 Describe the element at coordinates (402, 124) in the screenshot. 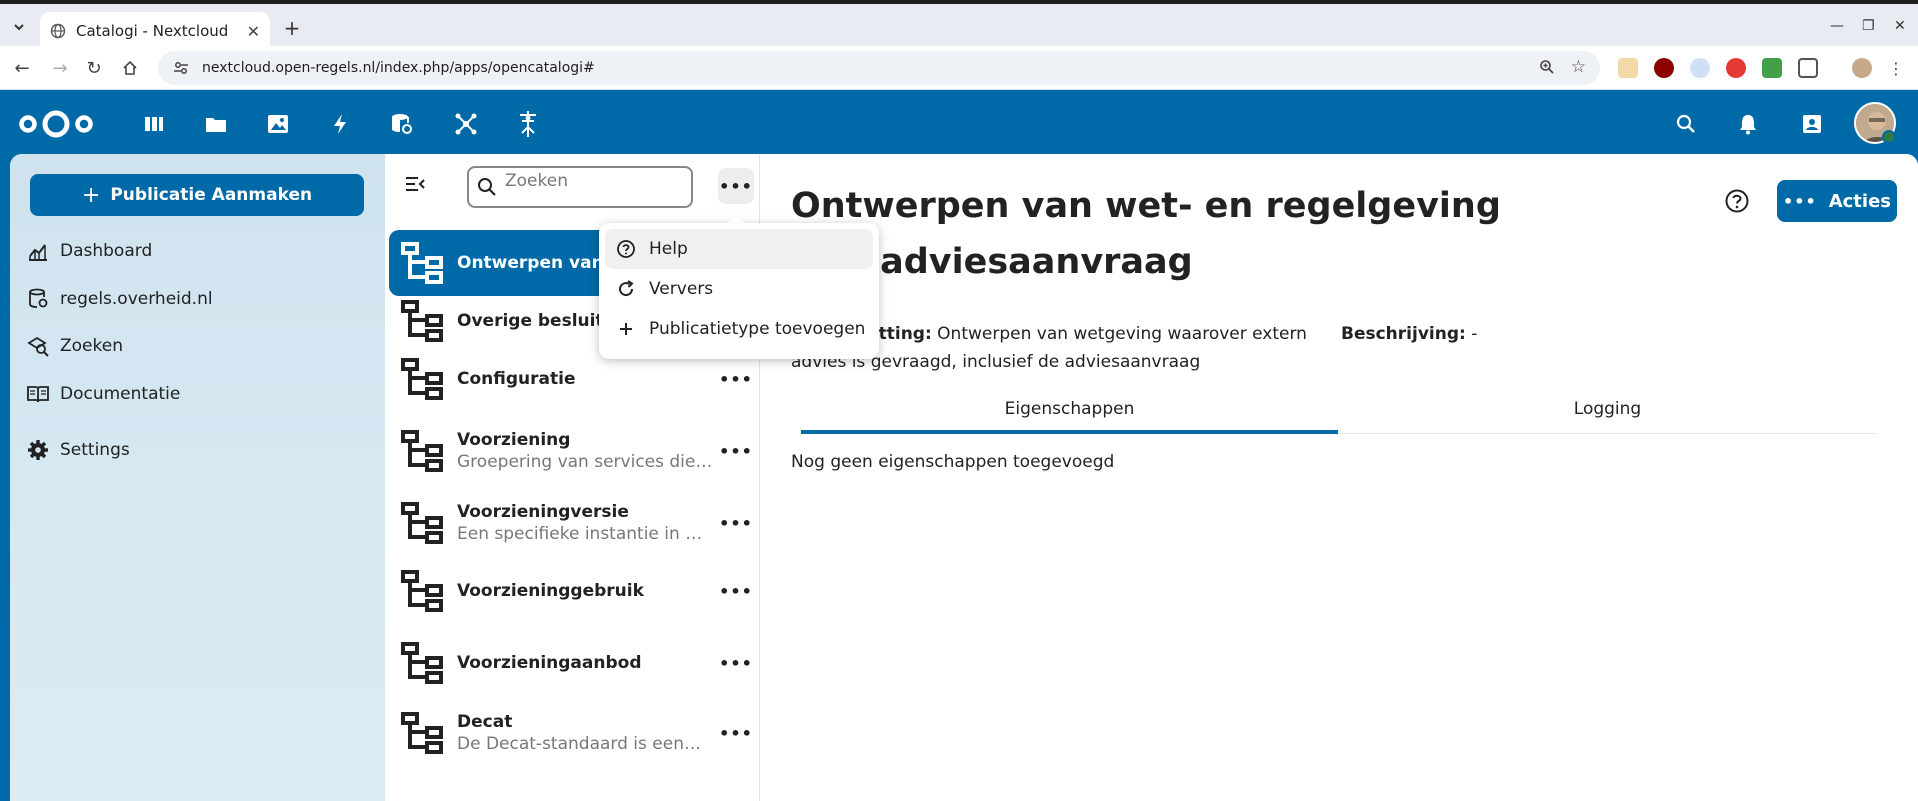

I see `database-app-icon` at that location.